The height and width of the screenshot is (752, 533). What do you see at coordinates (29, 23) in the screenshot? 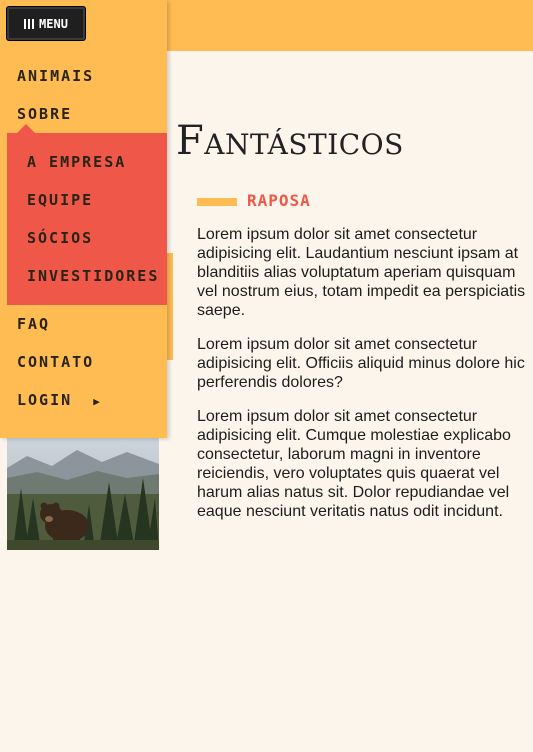
I see `menu-bars-icon` at bounding box center [29, 23].